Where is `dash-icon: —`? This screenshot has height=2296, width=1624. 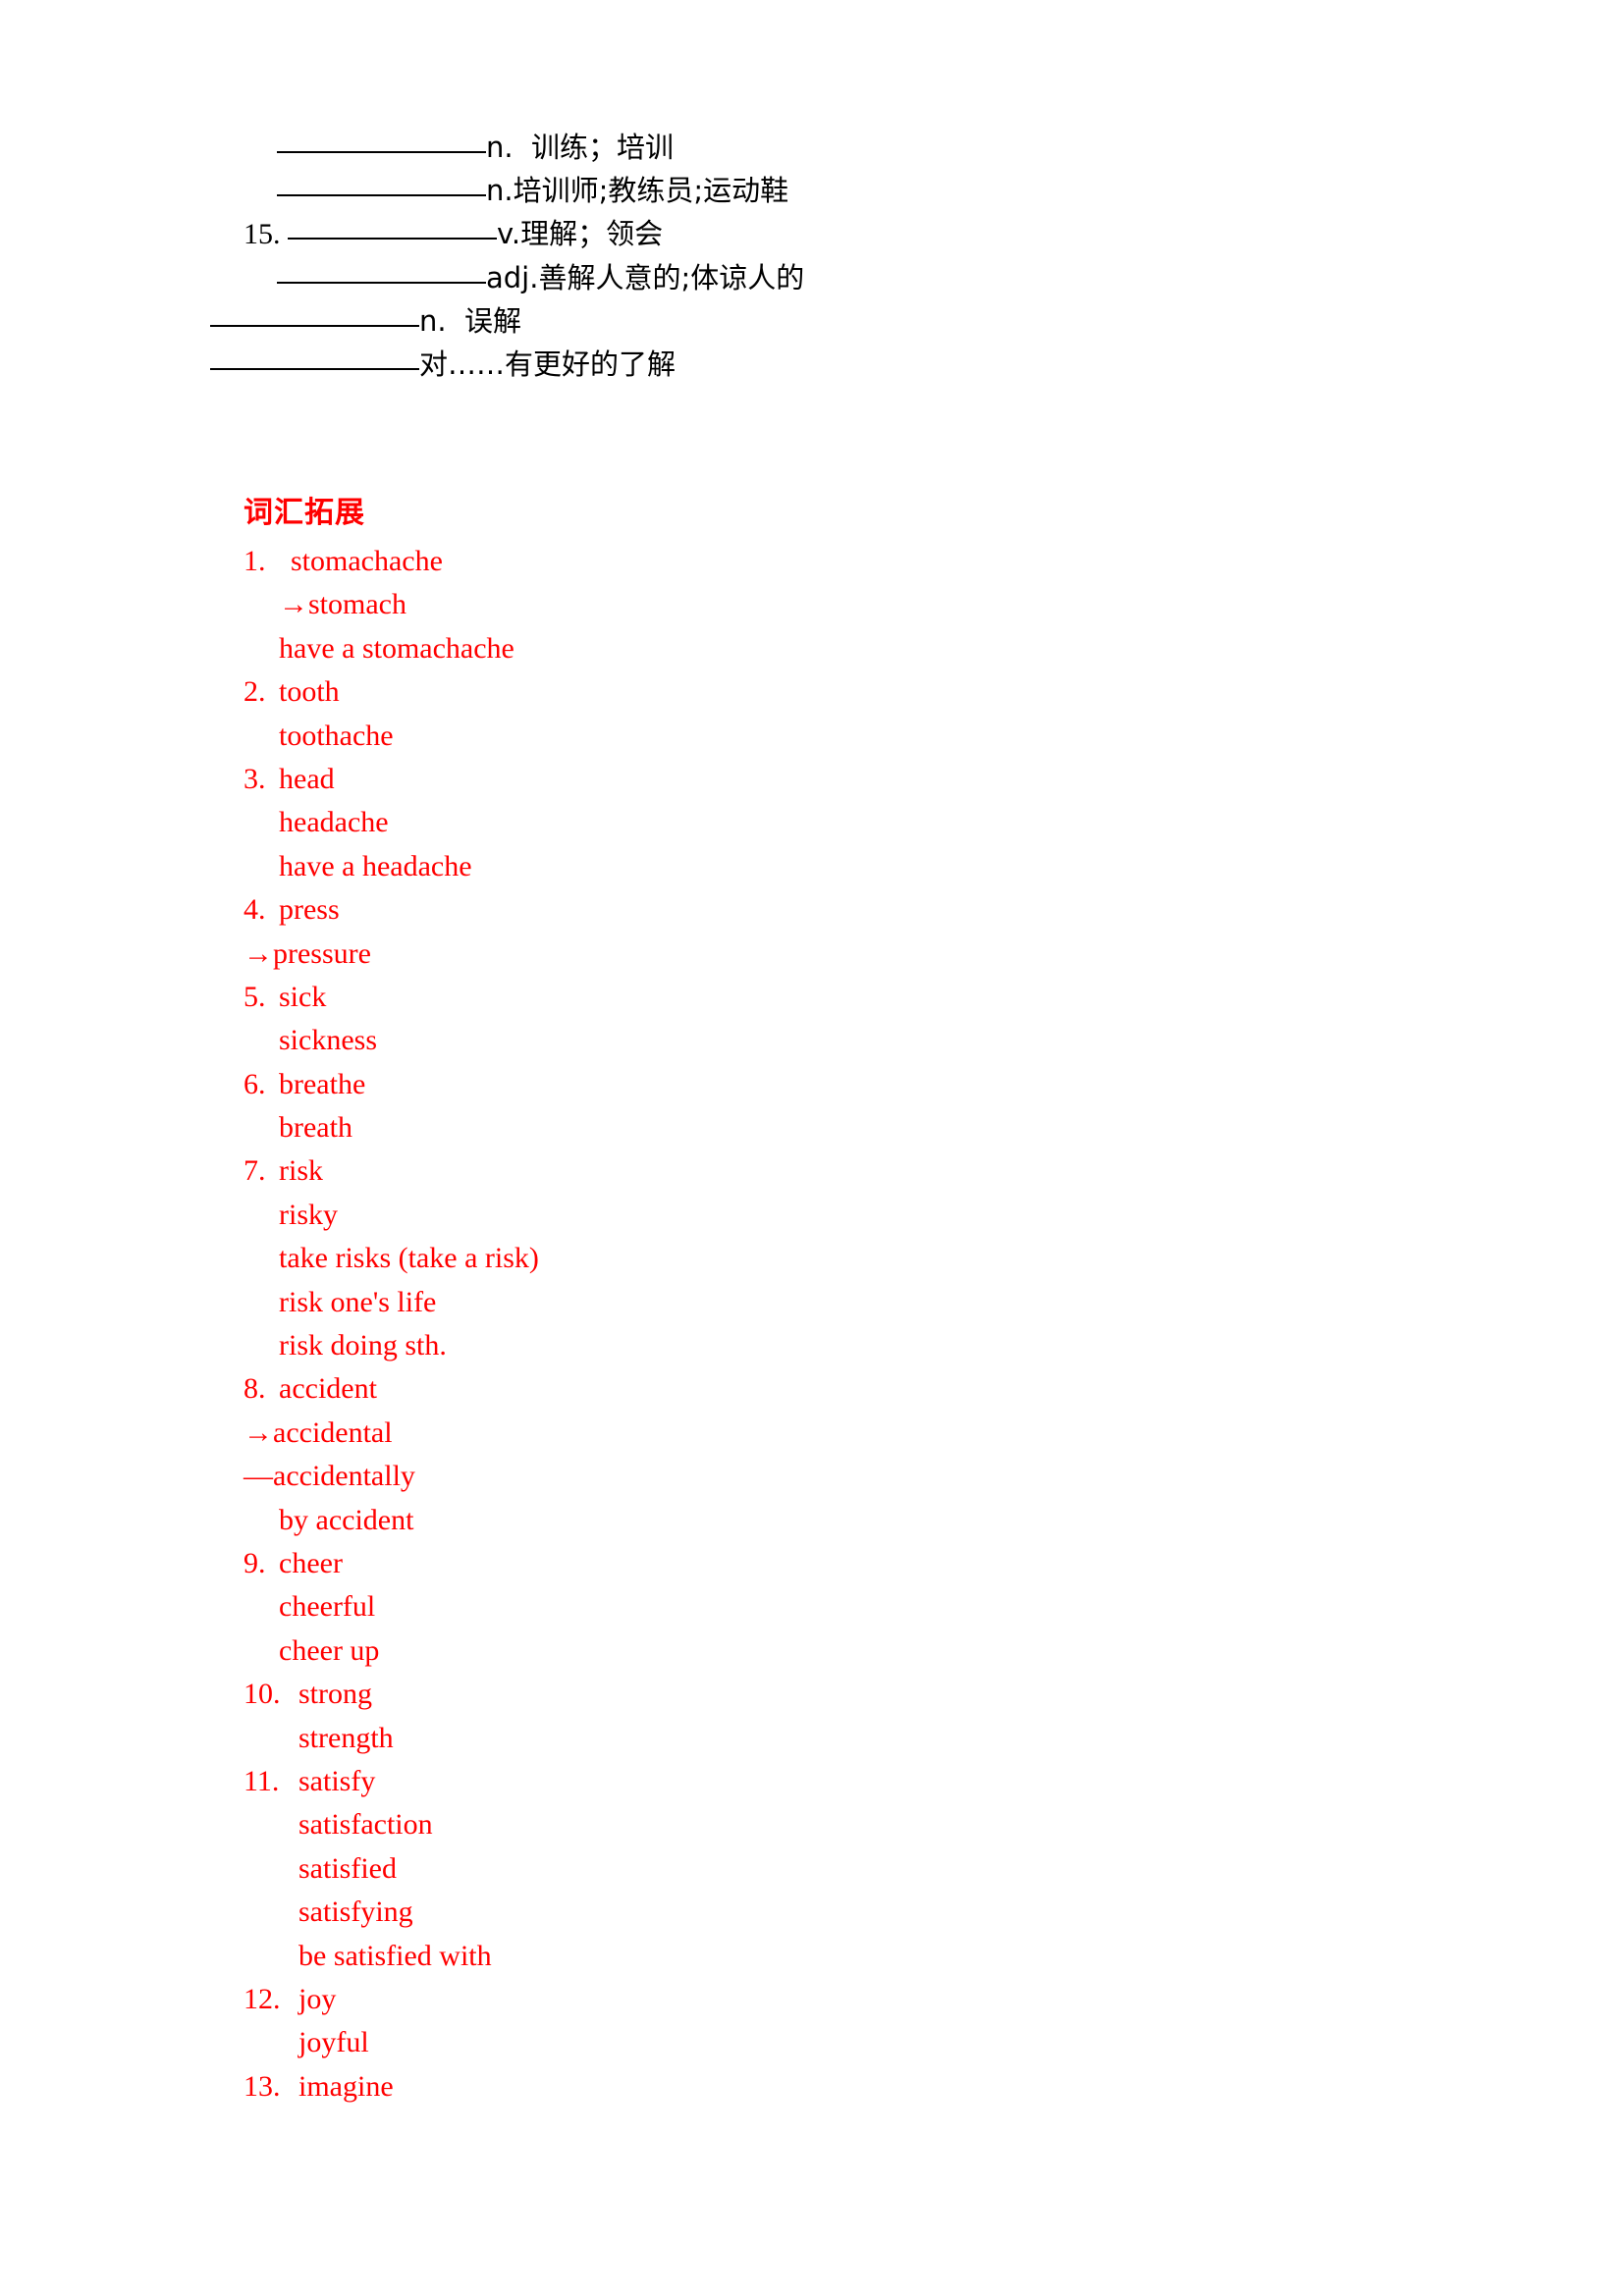 dash-icon: — is located at coordinates (258, 1476).